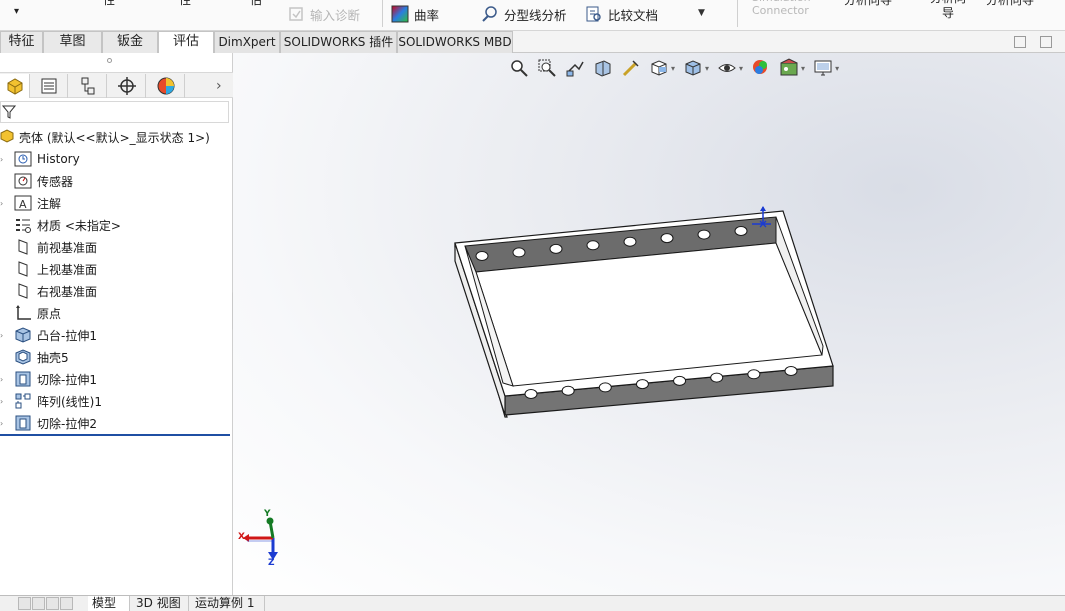  I want to click on tab-3d-views: 3D 视图, so click(160, 603).